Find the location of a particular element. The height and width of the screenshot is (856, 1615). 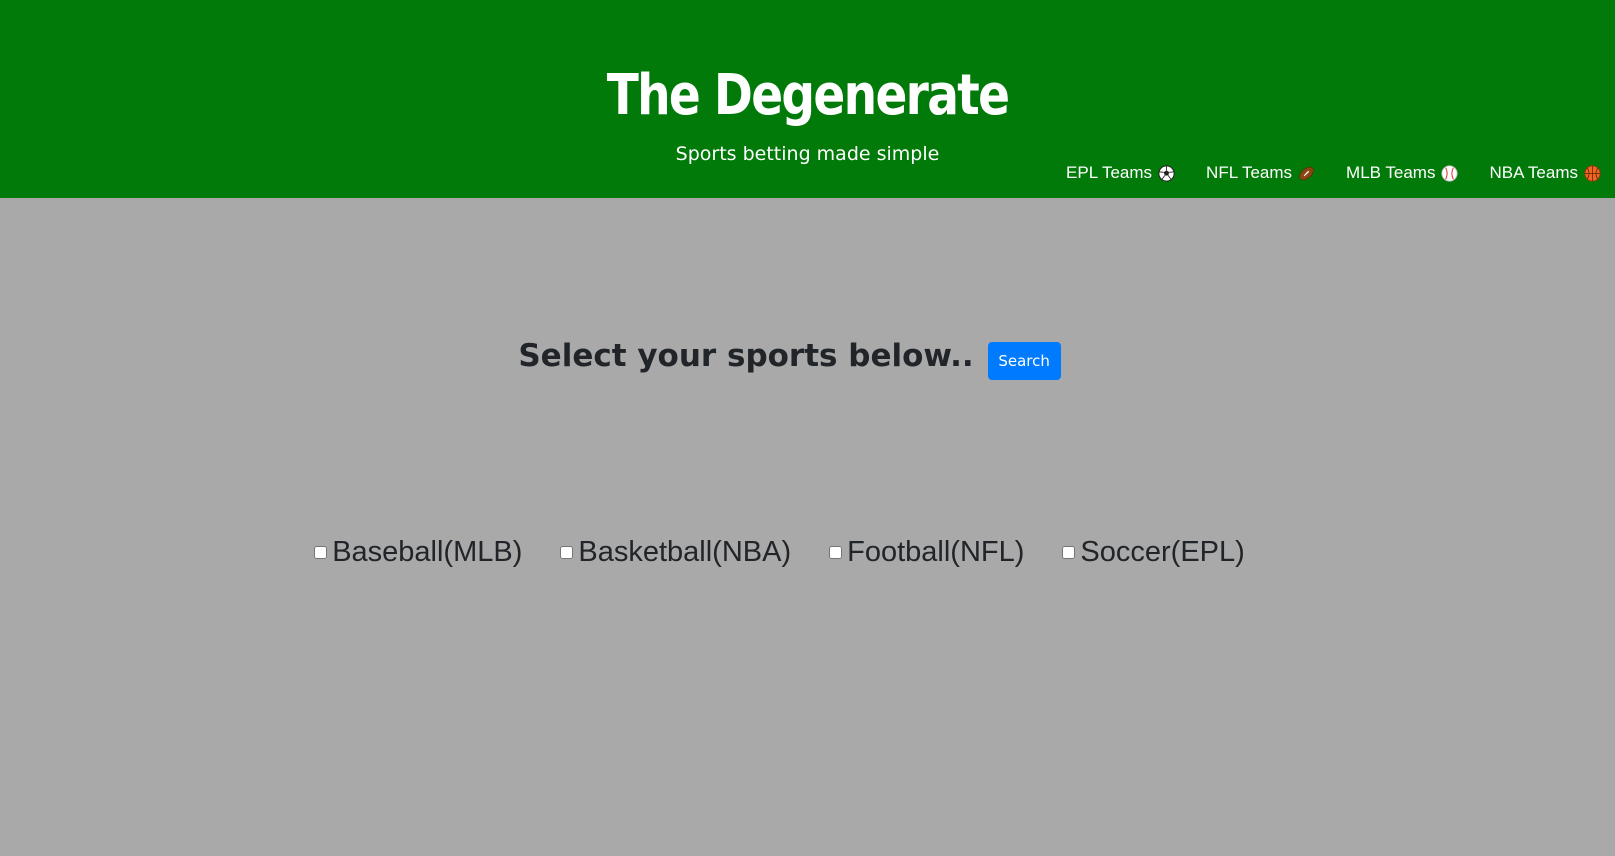

sport-option-label: Basketball(NBA) is located at coordinates (685, 552).